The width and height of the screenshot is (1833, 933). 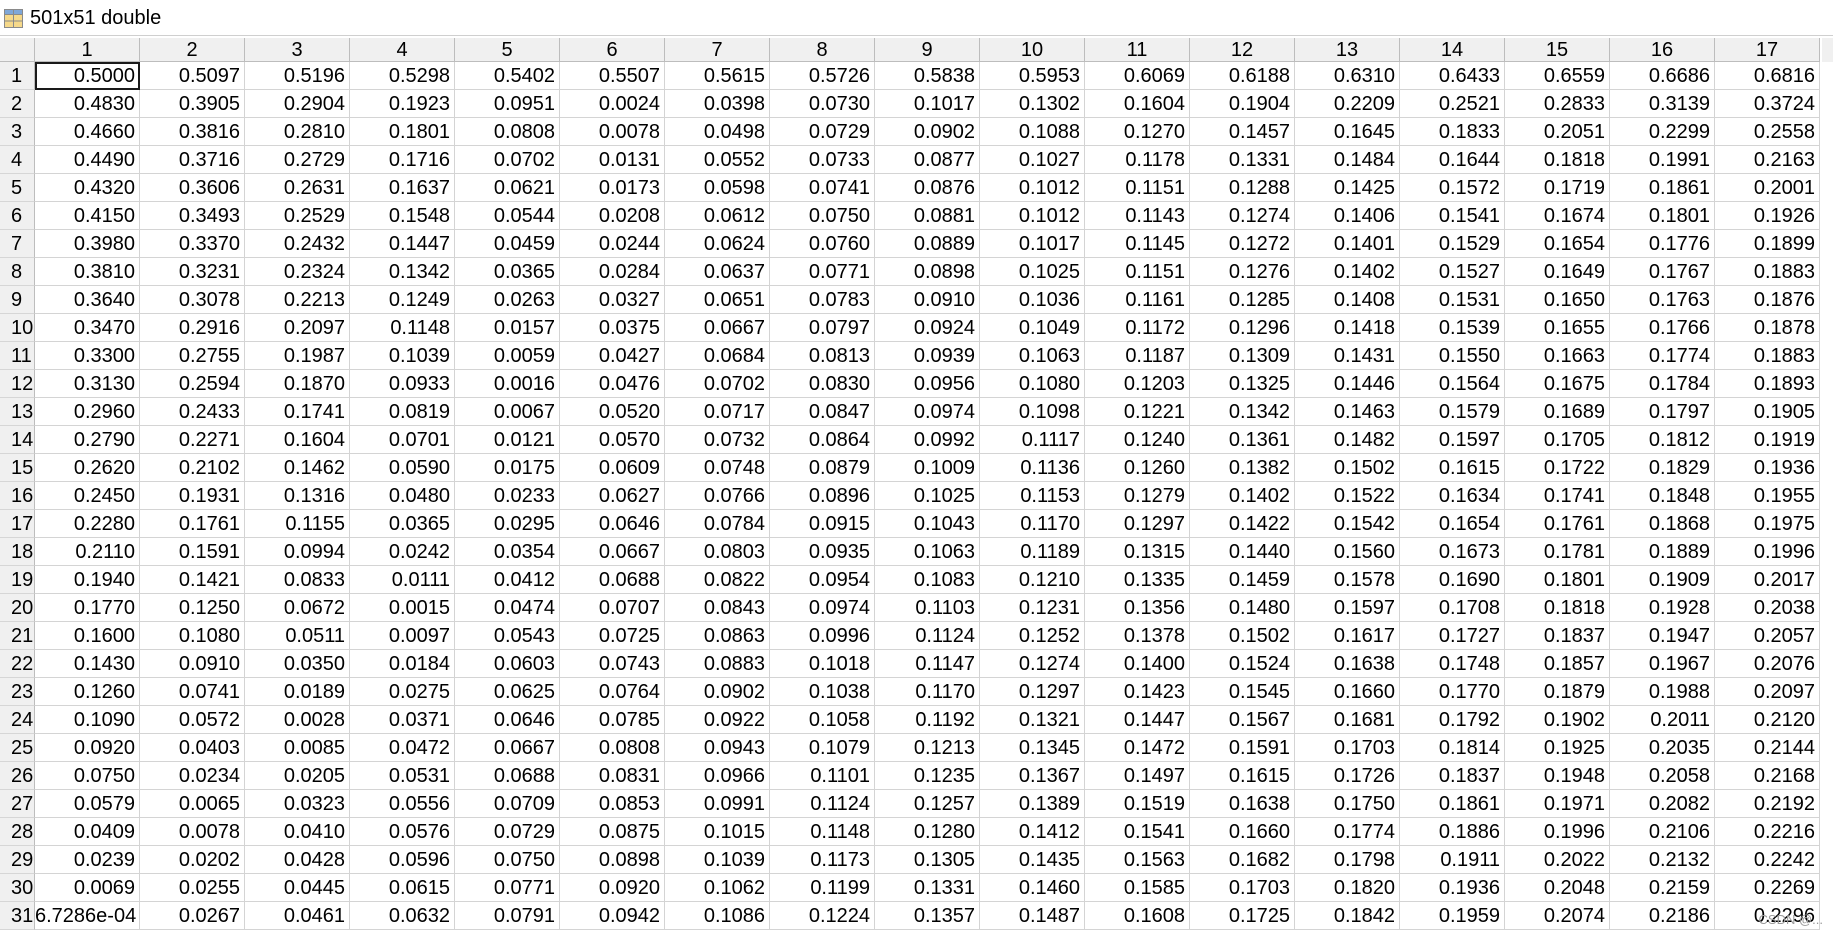 What do you see at coordinates (1662, 104) in the screenshot?
I see `table-cell: 0.3139` at bounding box center [1662, 104].